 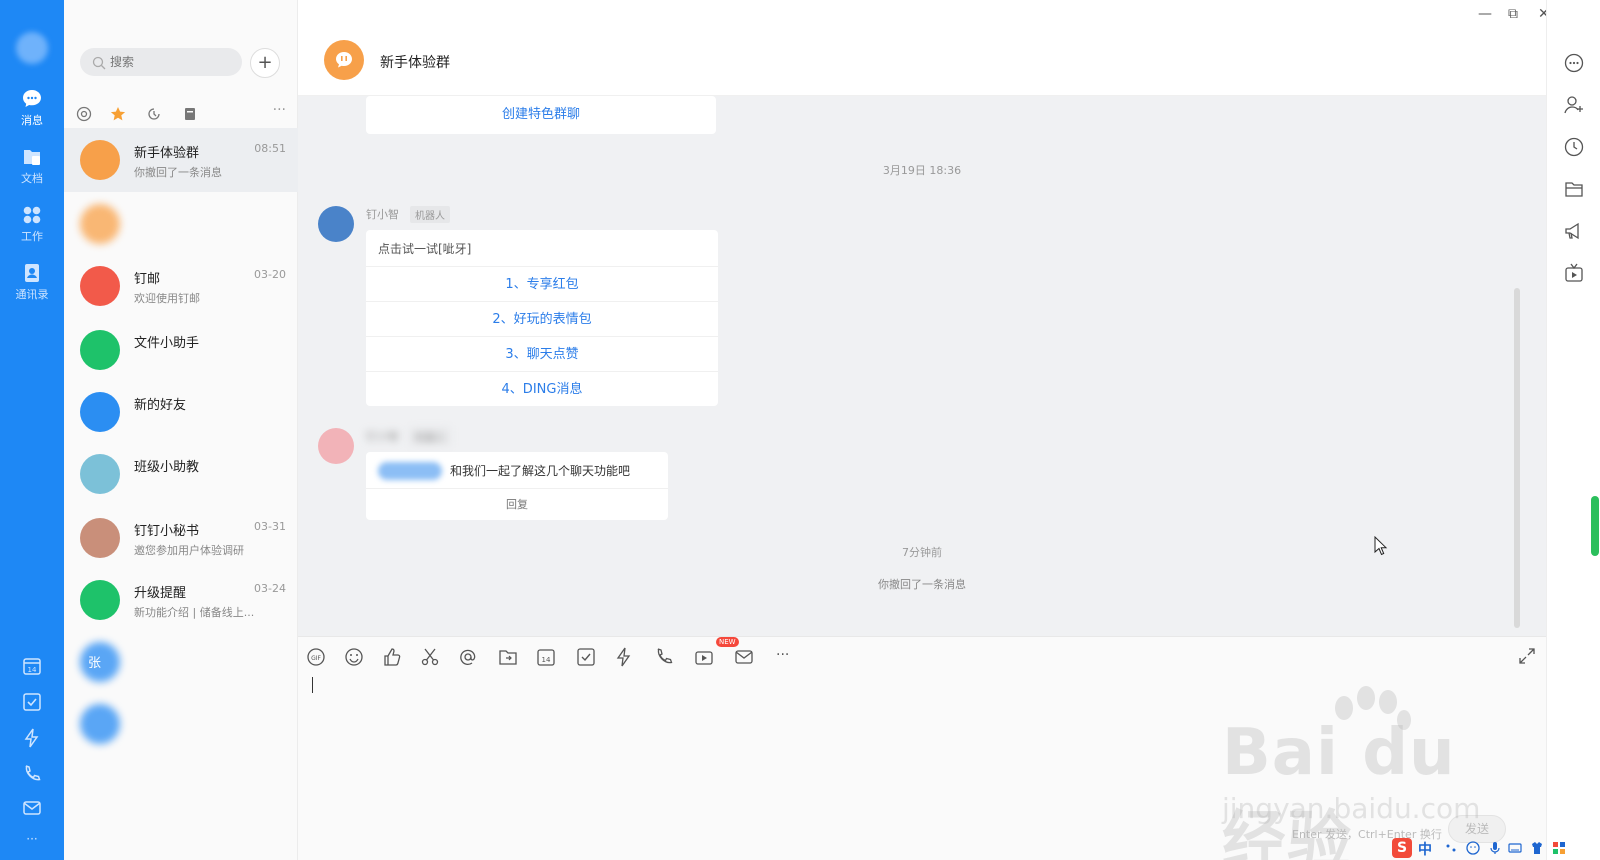 I want to click on nav-item-messages: 消息, so click(x=32, y=108).